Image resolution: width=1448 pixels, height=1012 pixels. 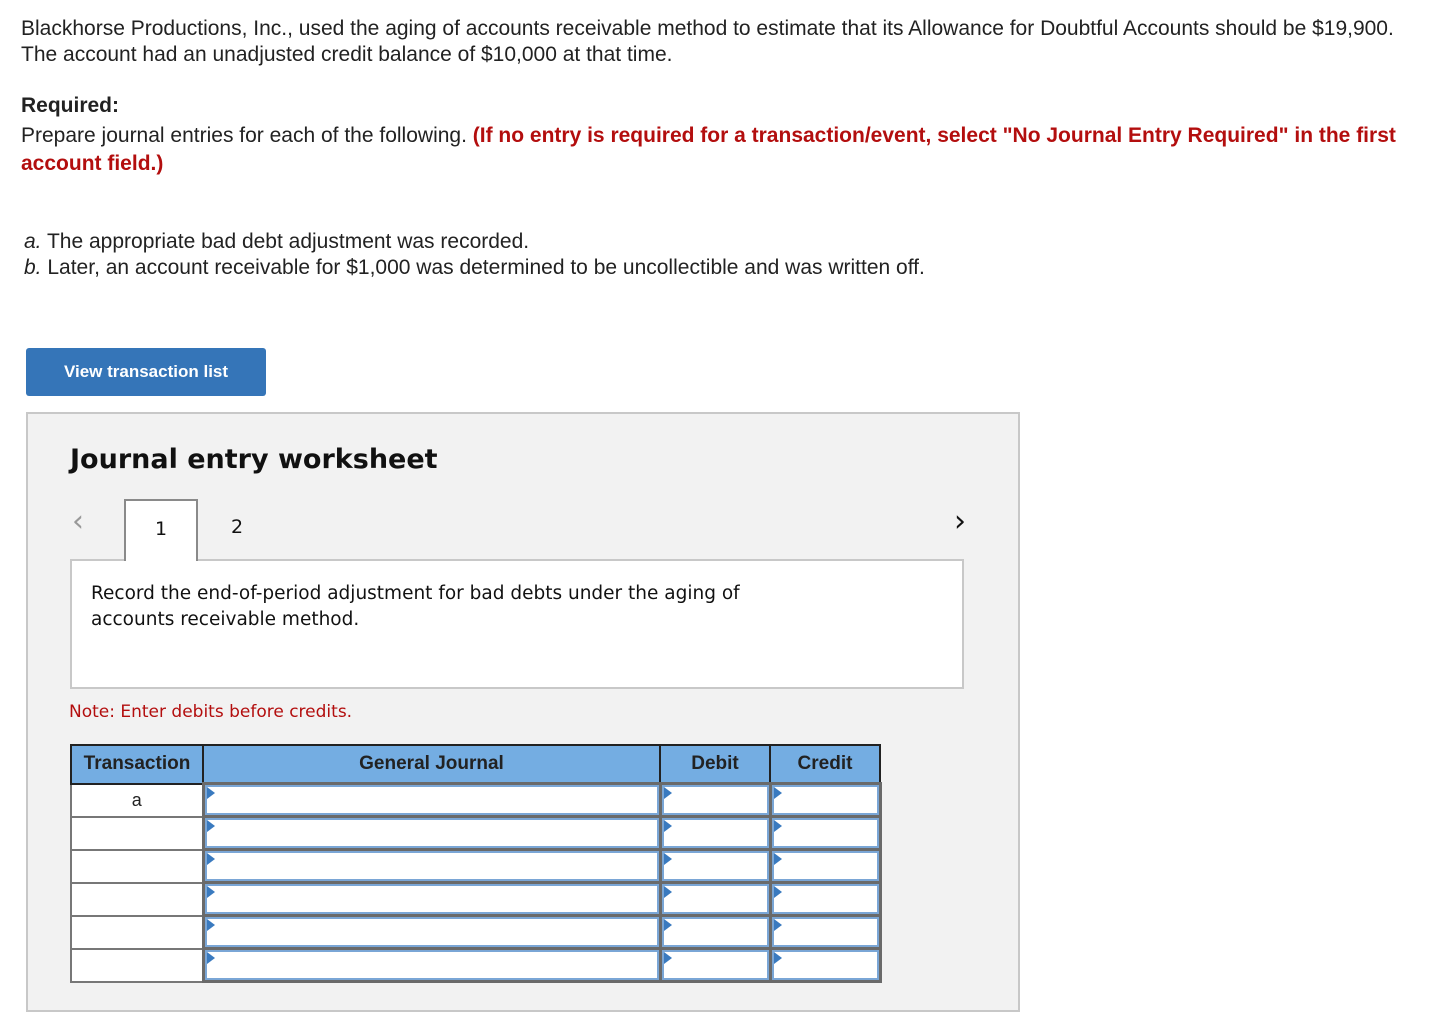 I want to click on worksheet-title: Journal entry worksheet, so click(x=254, y=459).